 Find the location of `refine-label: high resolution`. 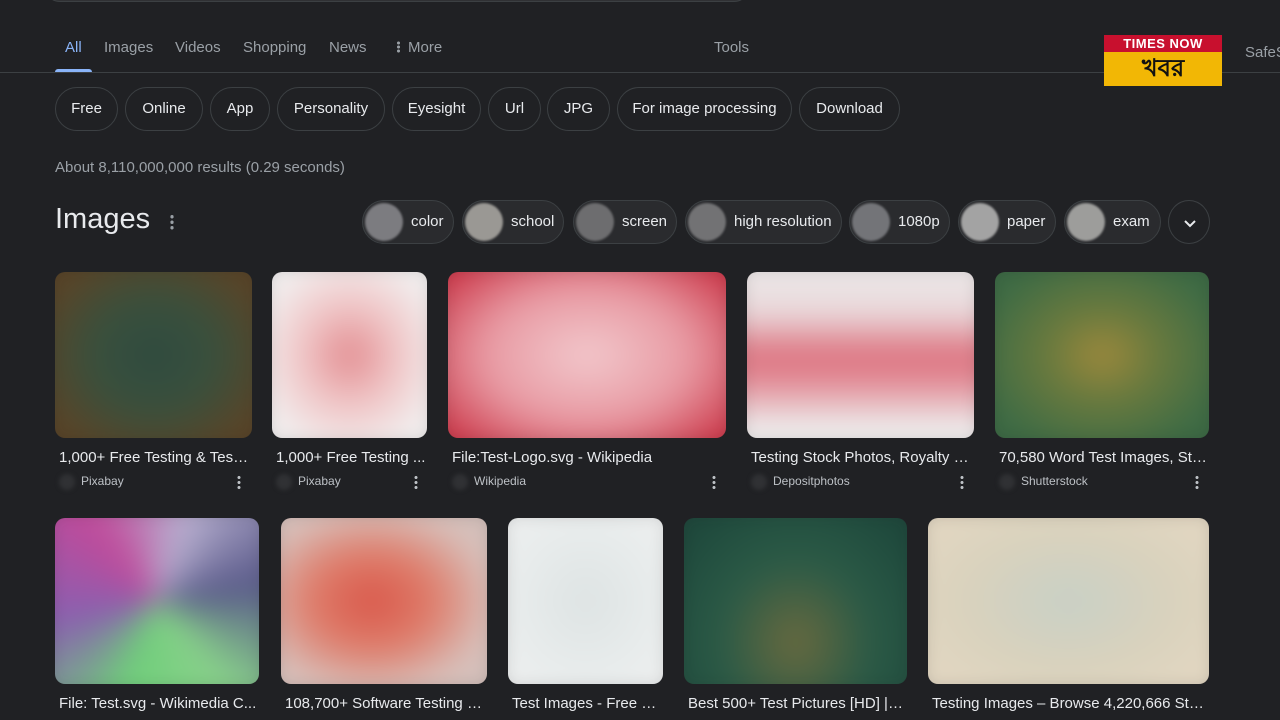

refine-label: high resolution is located at coordinates (783, 221).